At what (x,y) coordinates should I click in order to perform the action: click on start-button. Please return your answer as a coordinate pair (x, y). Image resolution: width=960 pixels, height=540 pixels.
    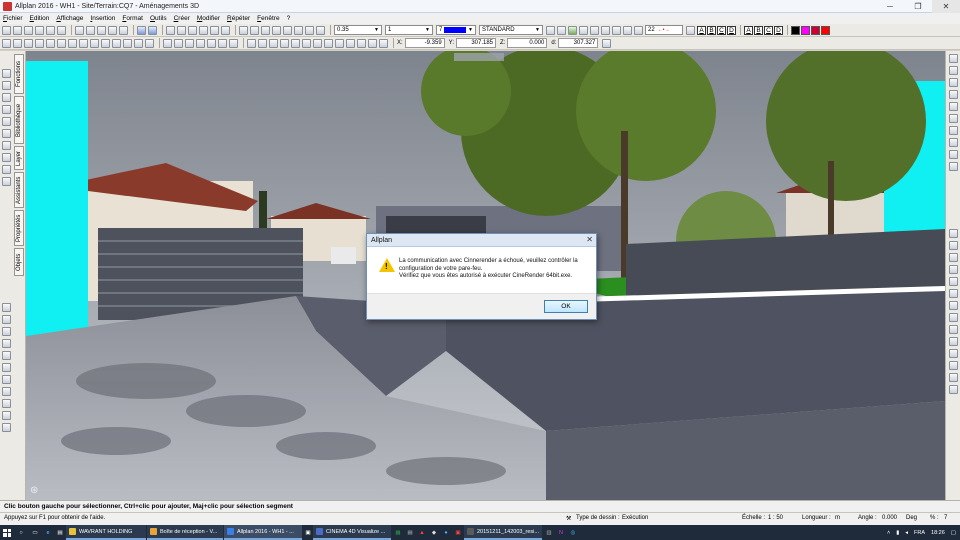
    Looking at the image, I should click on (7, 532).